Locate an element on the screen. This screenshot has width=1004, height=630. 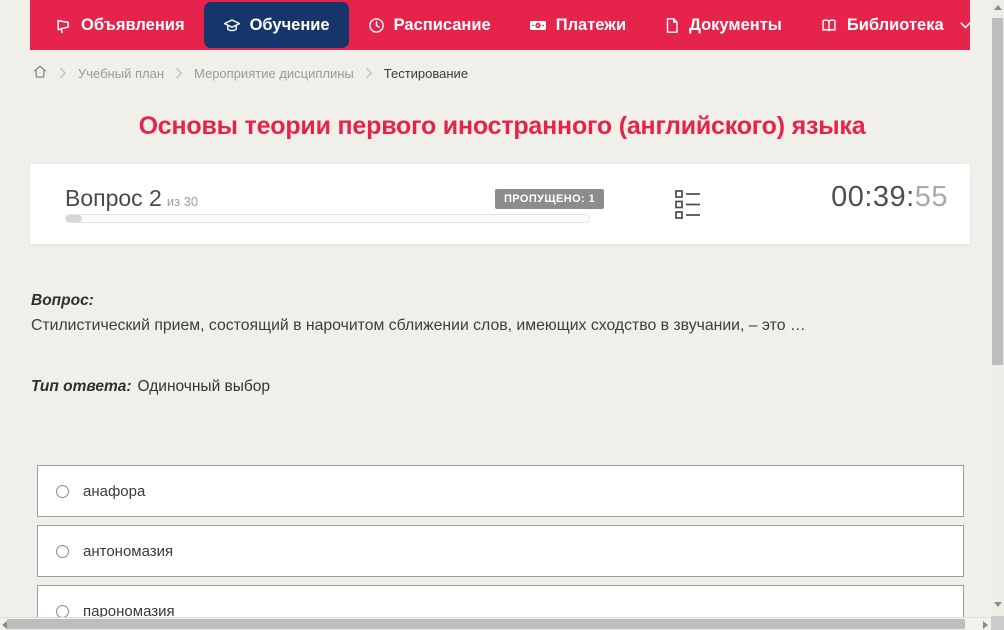
book-icon is located at coordinates (829, 25).